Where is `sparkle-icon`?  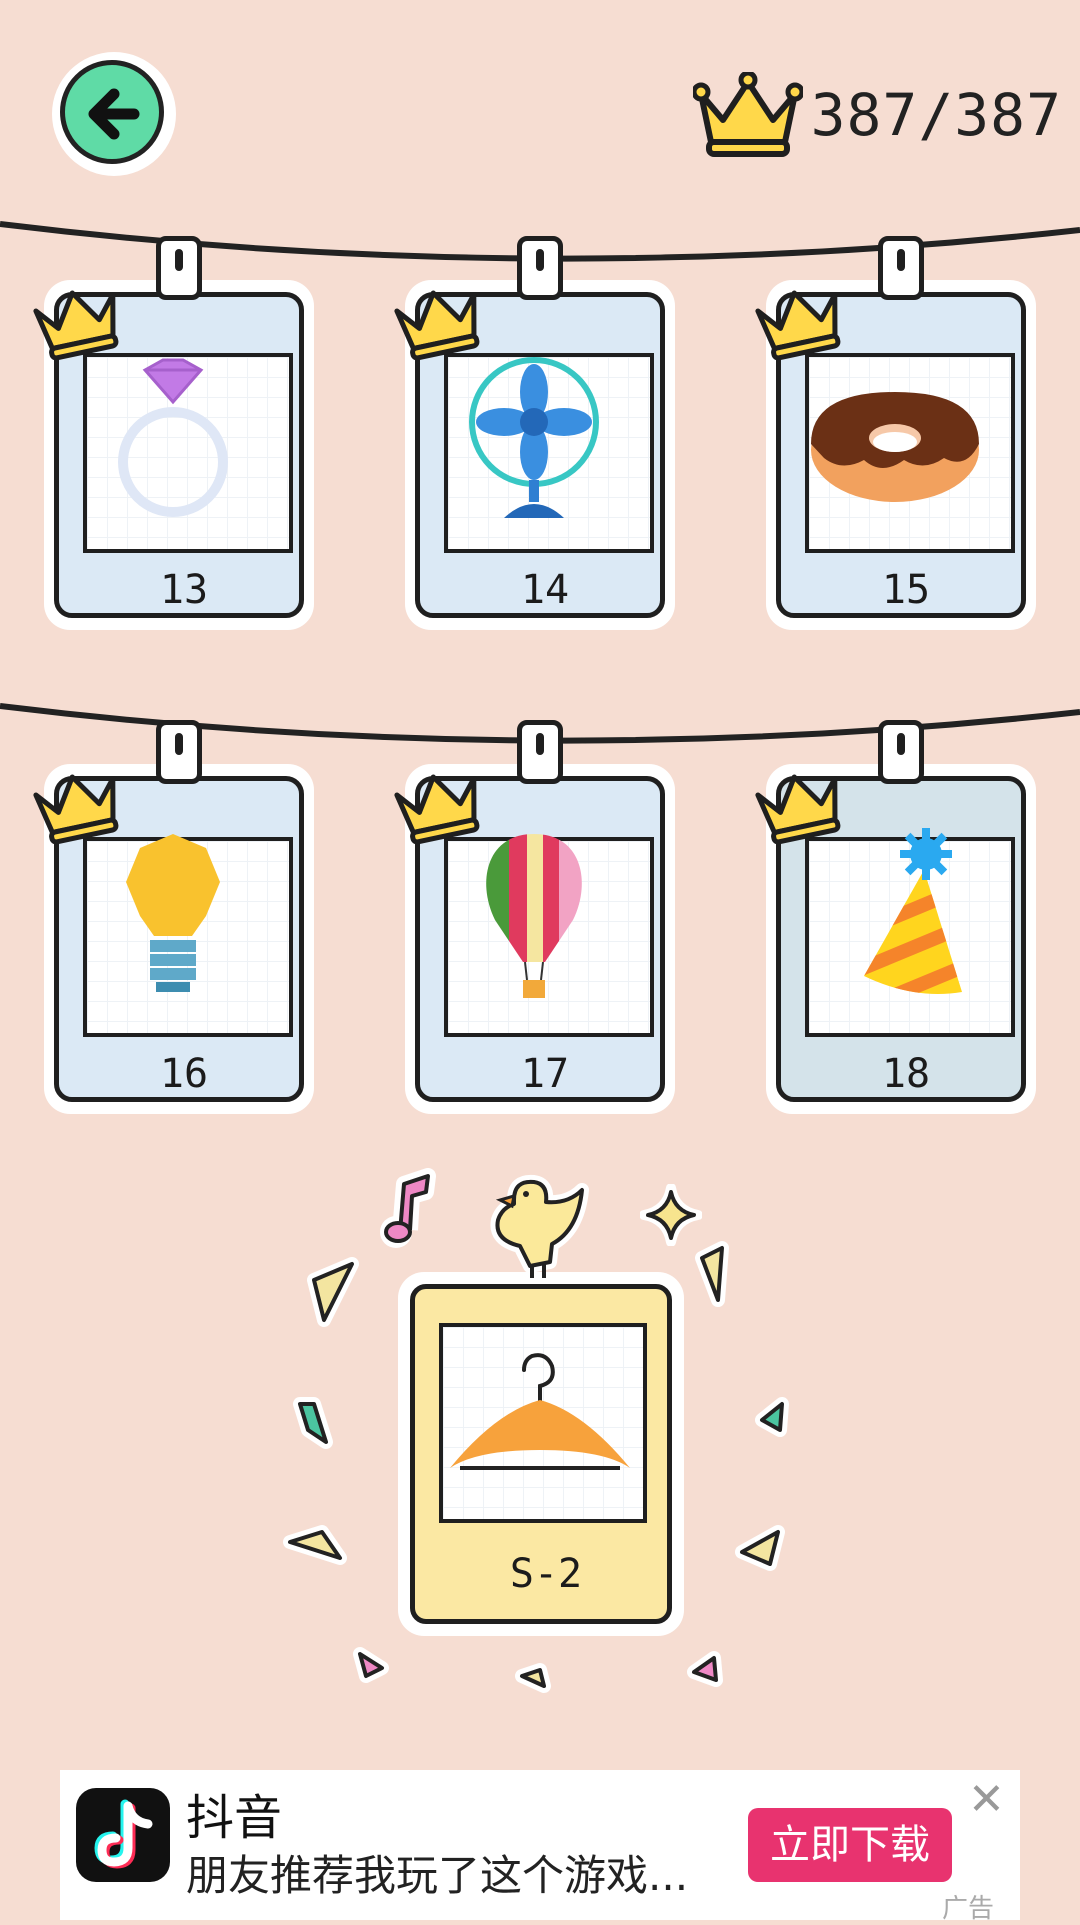
sparkle-icon is located at coordinates (671, 1215).